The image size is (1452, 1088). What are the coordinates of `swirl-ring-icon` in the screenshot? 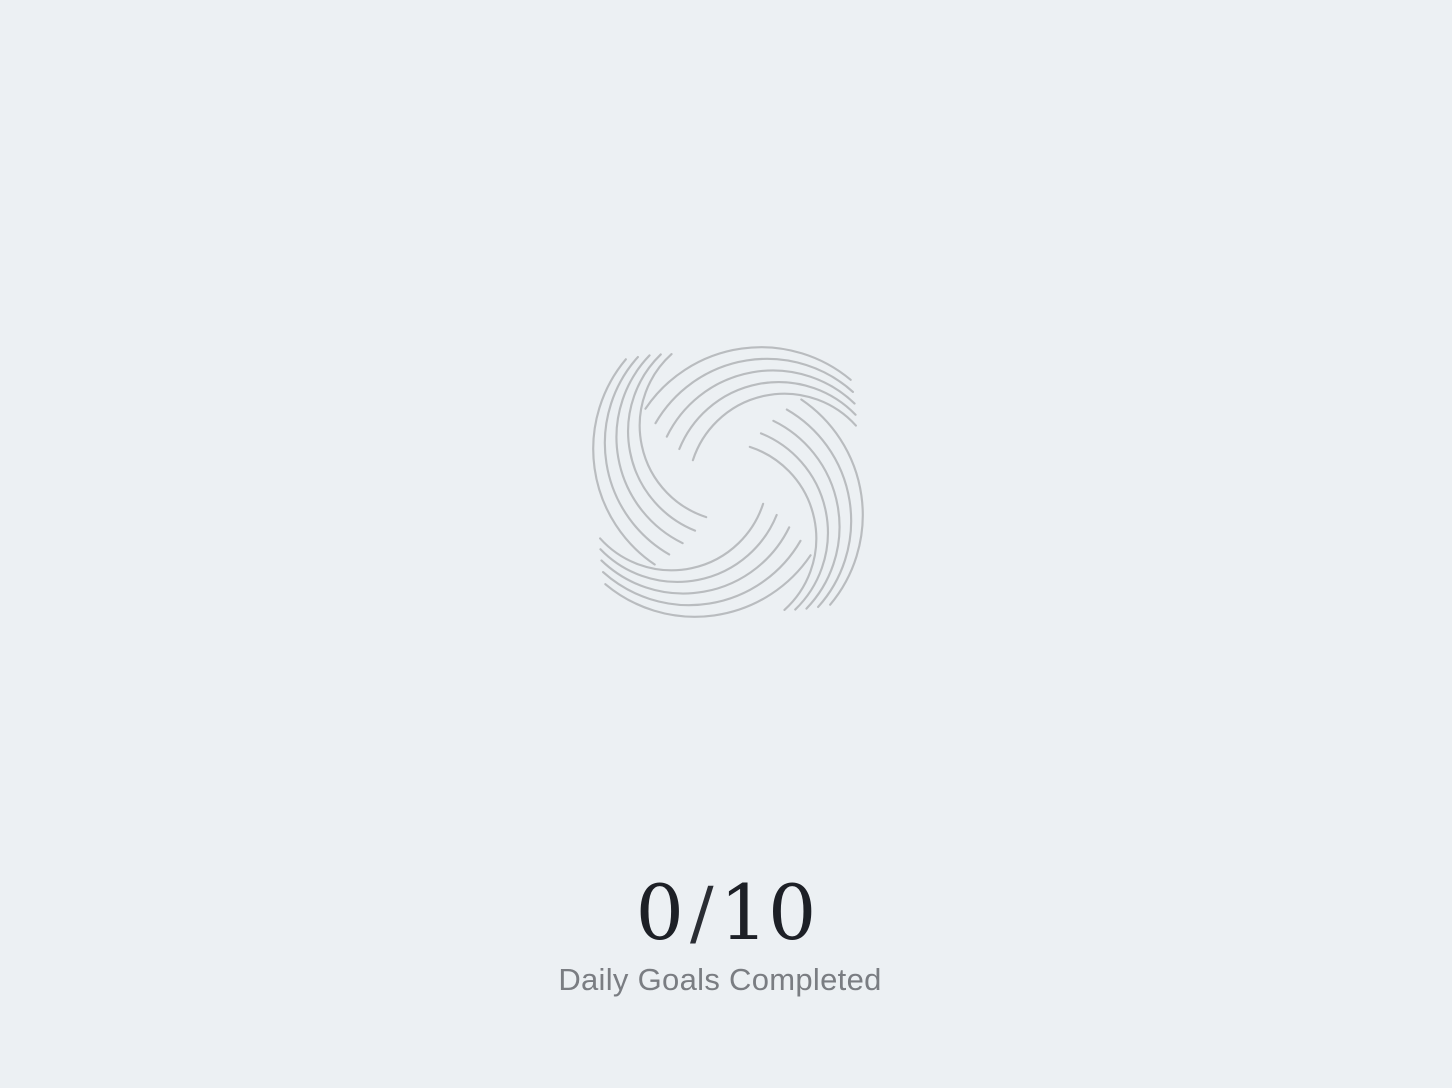 It's located at (728, 482).